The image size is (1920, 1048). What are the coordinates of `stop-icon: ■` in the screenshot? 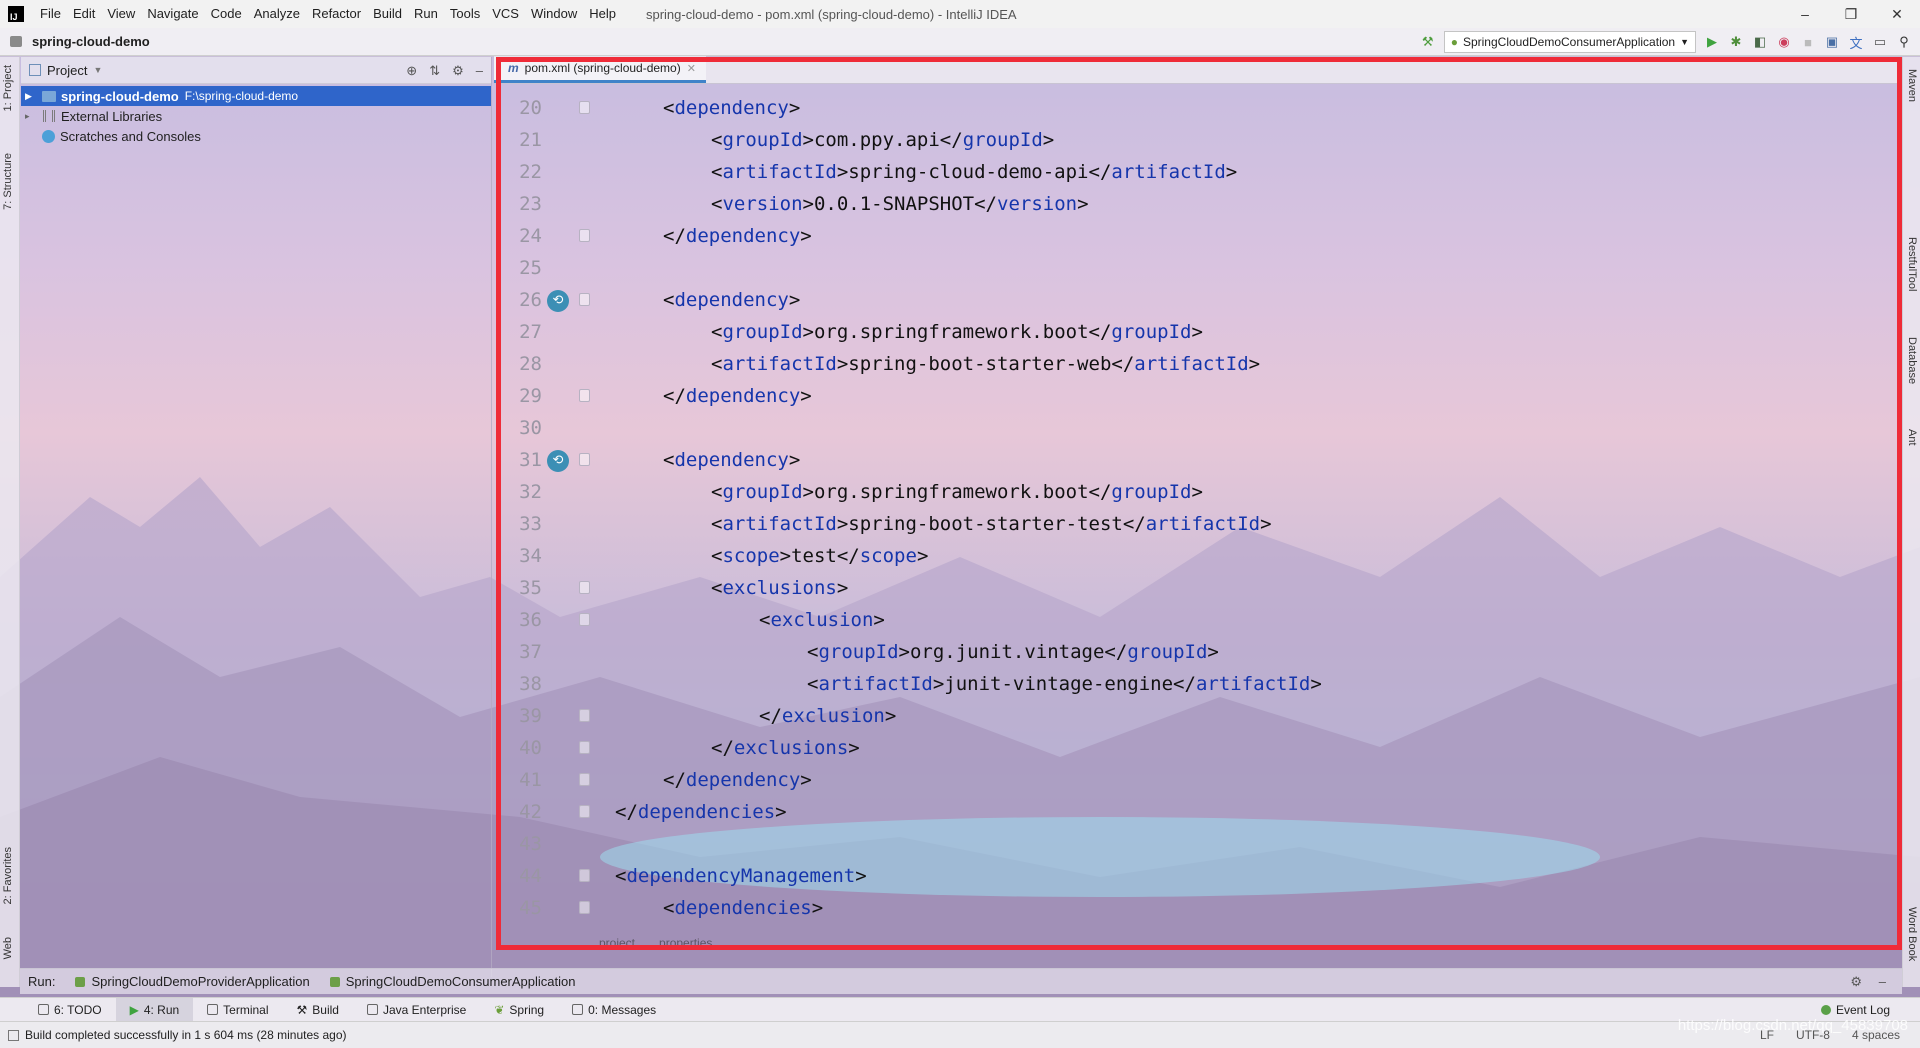 It's located at (1808, 42).